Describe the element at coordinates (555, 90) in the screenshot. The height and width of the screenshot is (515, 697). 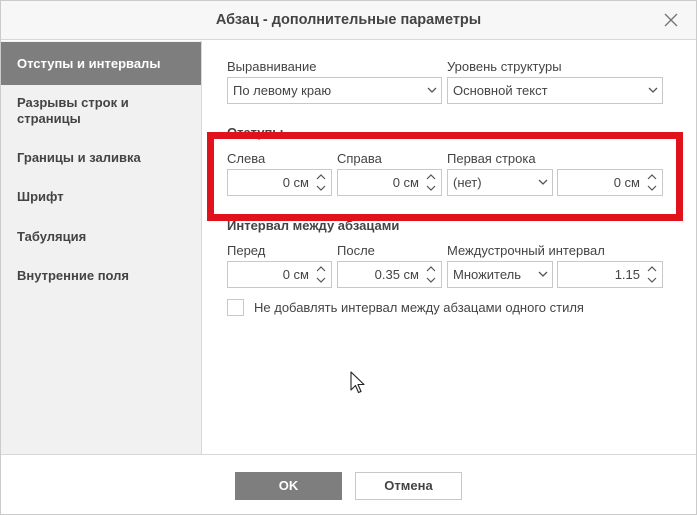
I see `outline-level-select: Основной текст` at that location.